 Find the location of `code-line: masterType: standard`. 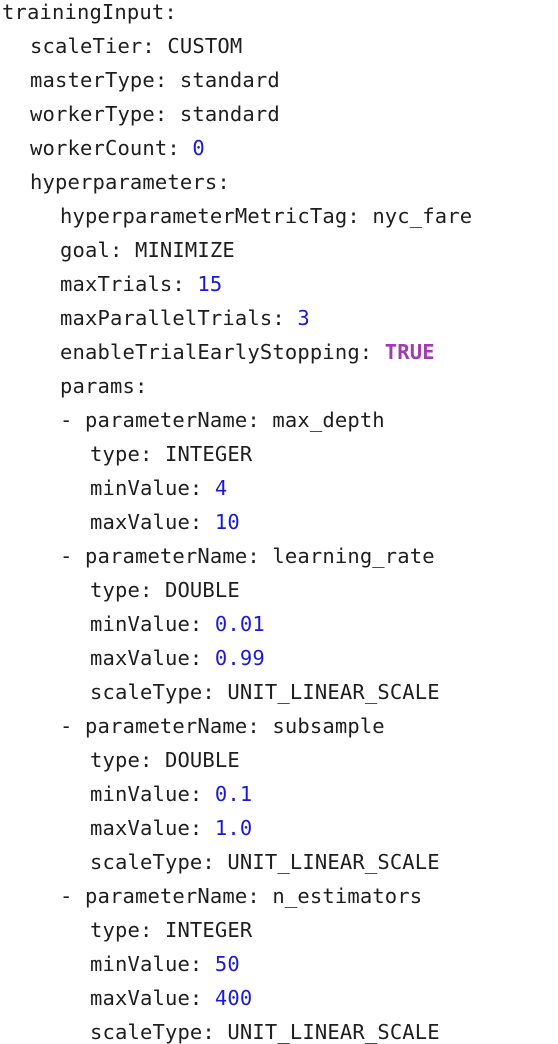

code-line: masterType: standard is located at coordinates (155, 80).